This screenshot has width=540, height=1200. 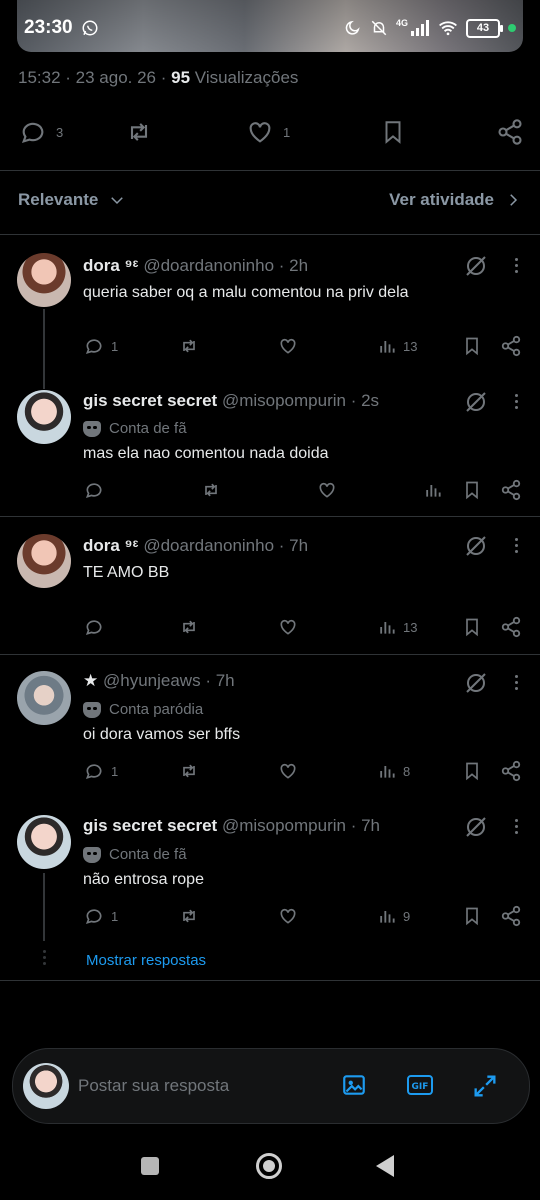 I want to click on whatsapp-icon, so click(x=90, y=28).